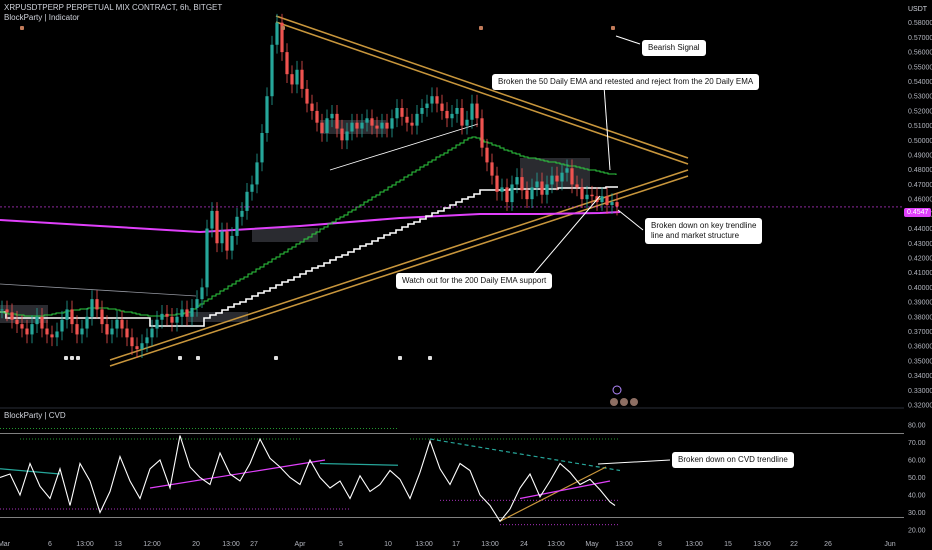 Image resolution: width=932 pixels, height=550 pixels. I want to click on price-tick-label: 0.57000, so click(920, 38).